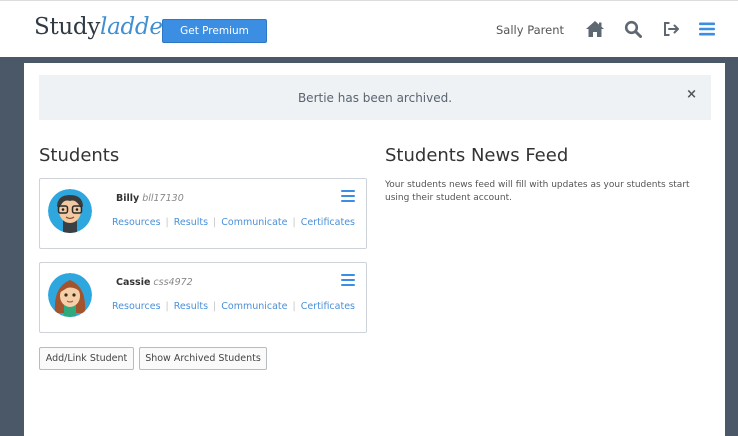  What do you see at coordinates (70, 295) in the screenshot?
I see `avatar-cassie` at bounding box center [70, 295].